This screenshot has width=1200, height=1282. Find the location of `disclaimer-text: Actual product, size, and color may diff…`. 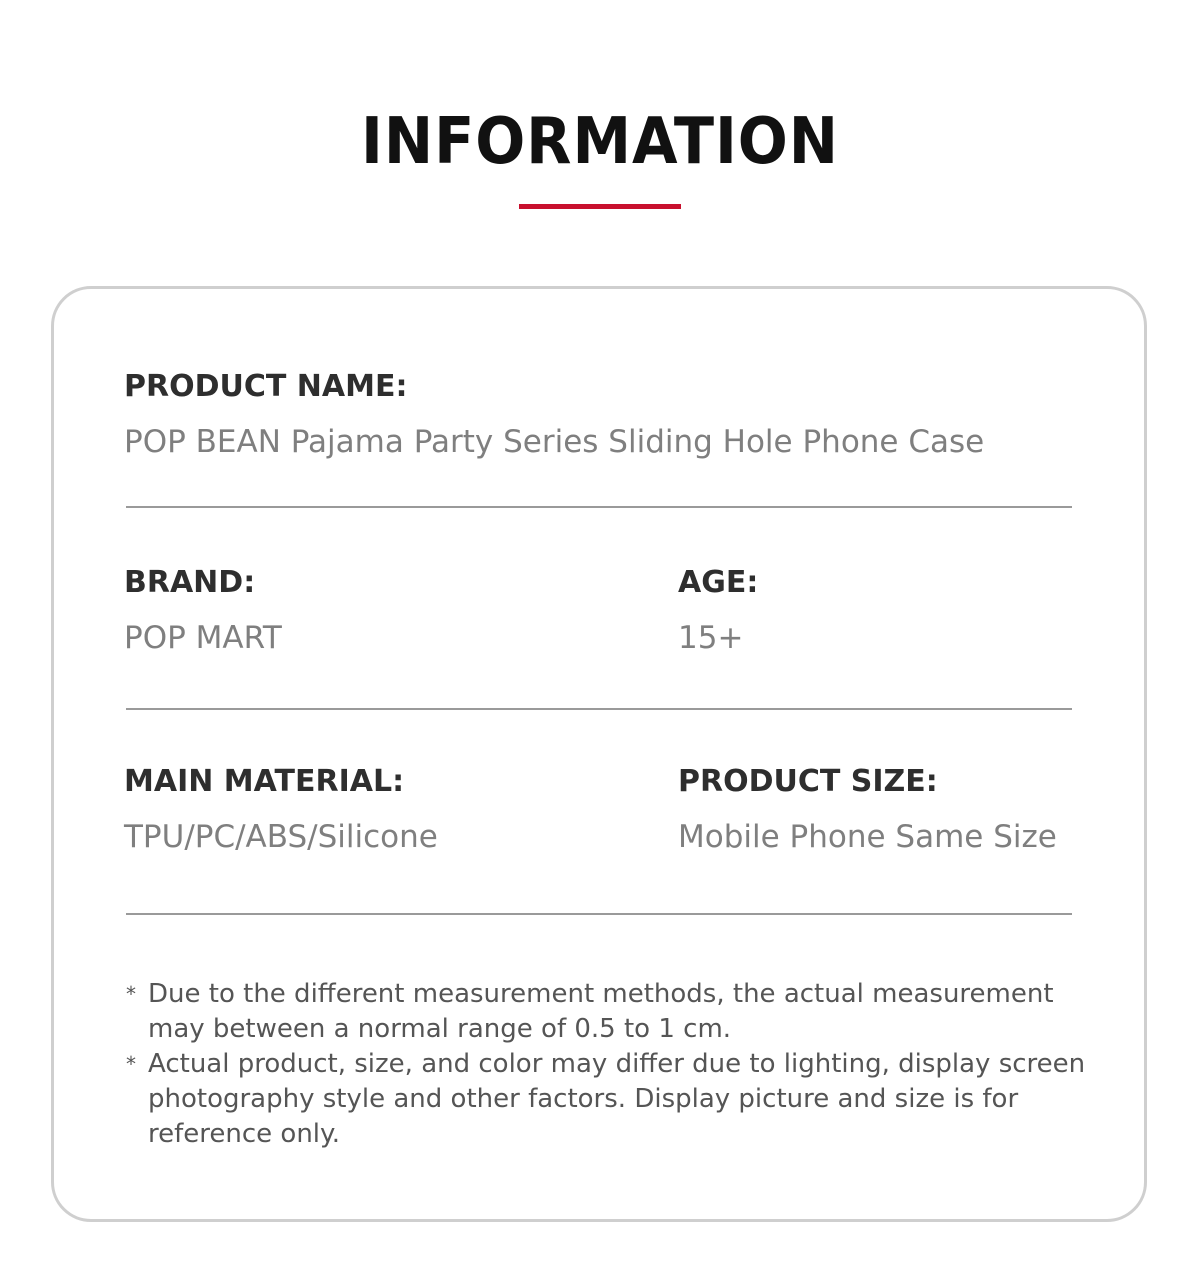

disclaimer-text: Actual product, size, and color may diff… is located at coordinates (617, 1099).